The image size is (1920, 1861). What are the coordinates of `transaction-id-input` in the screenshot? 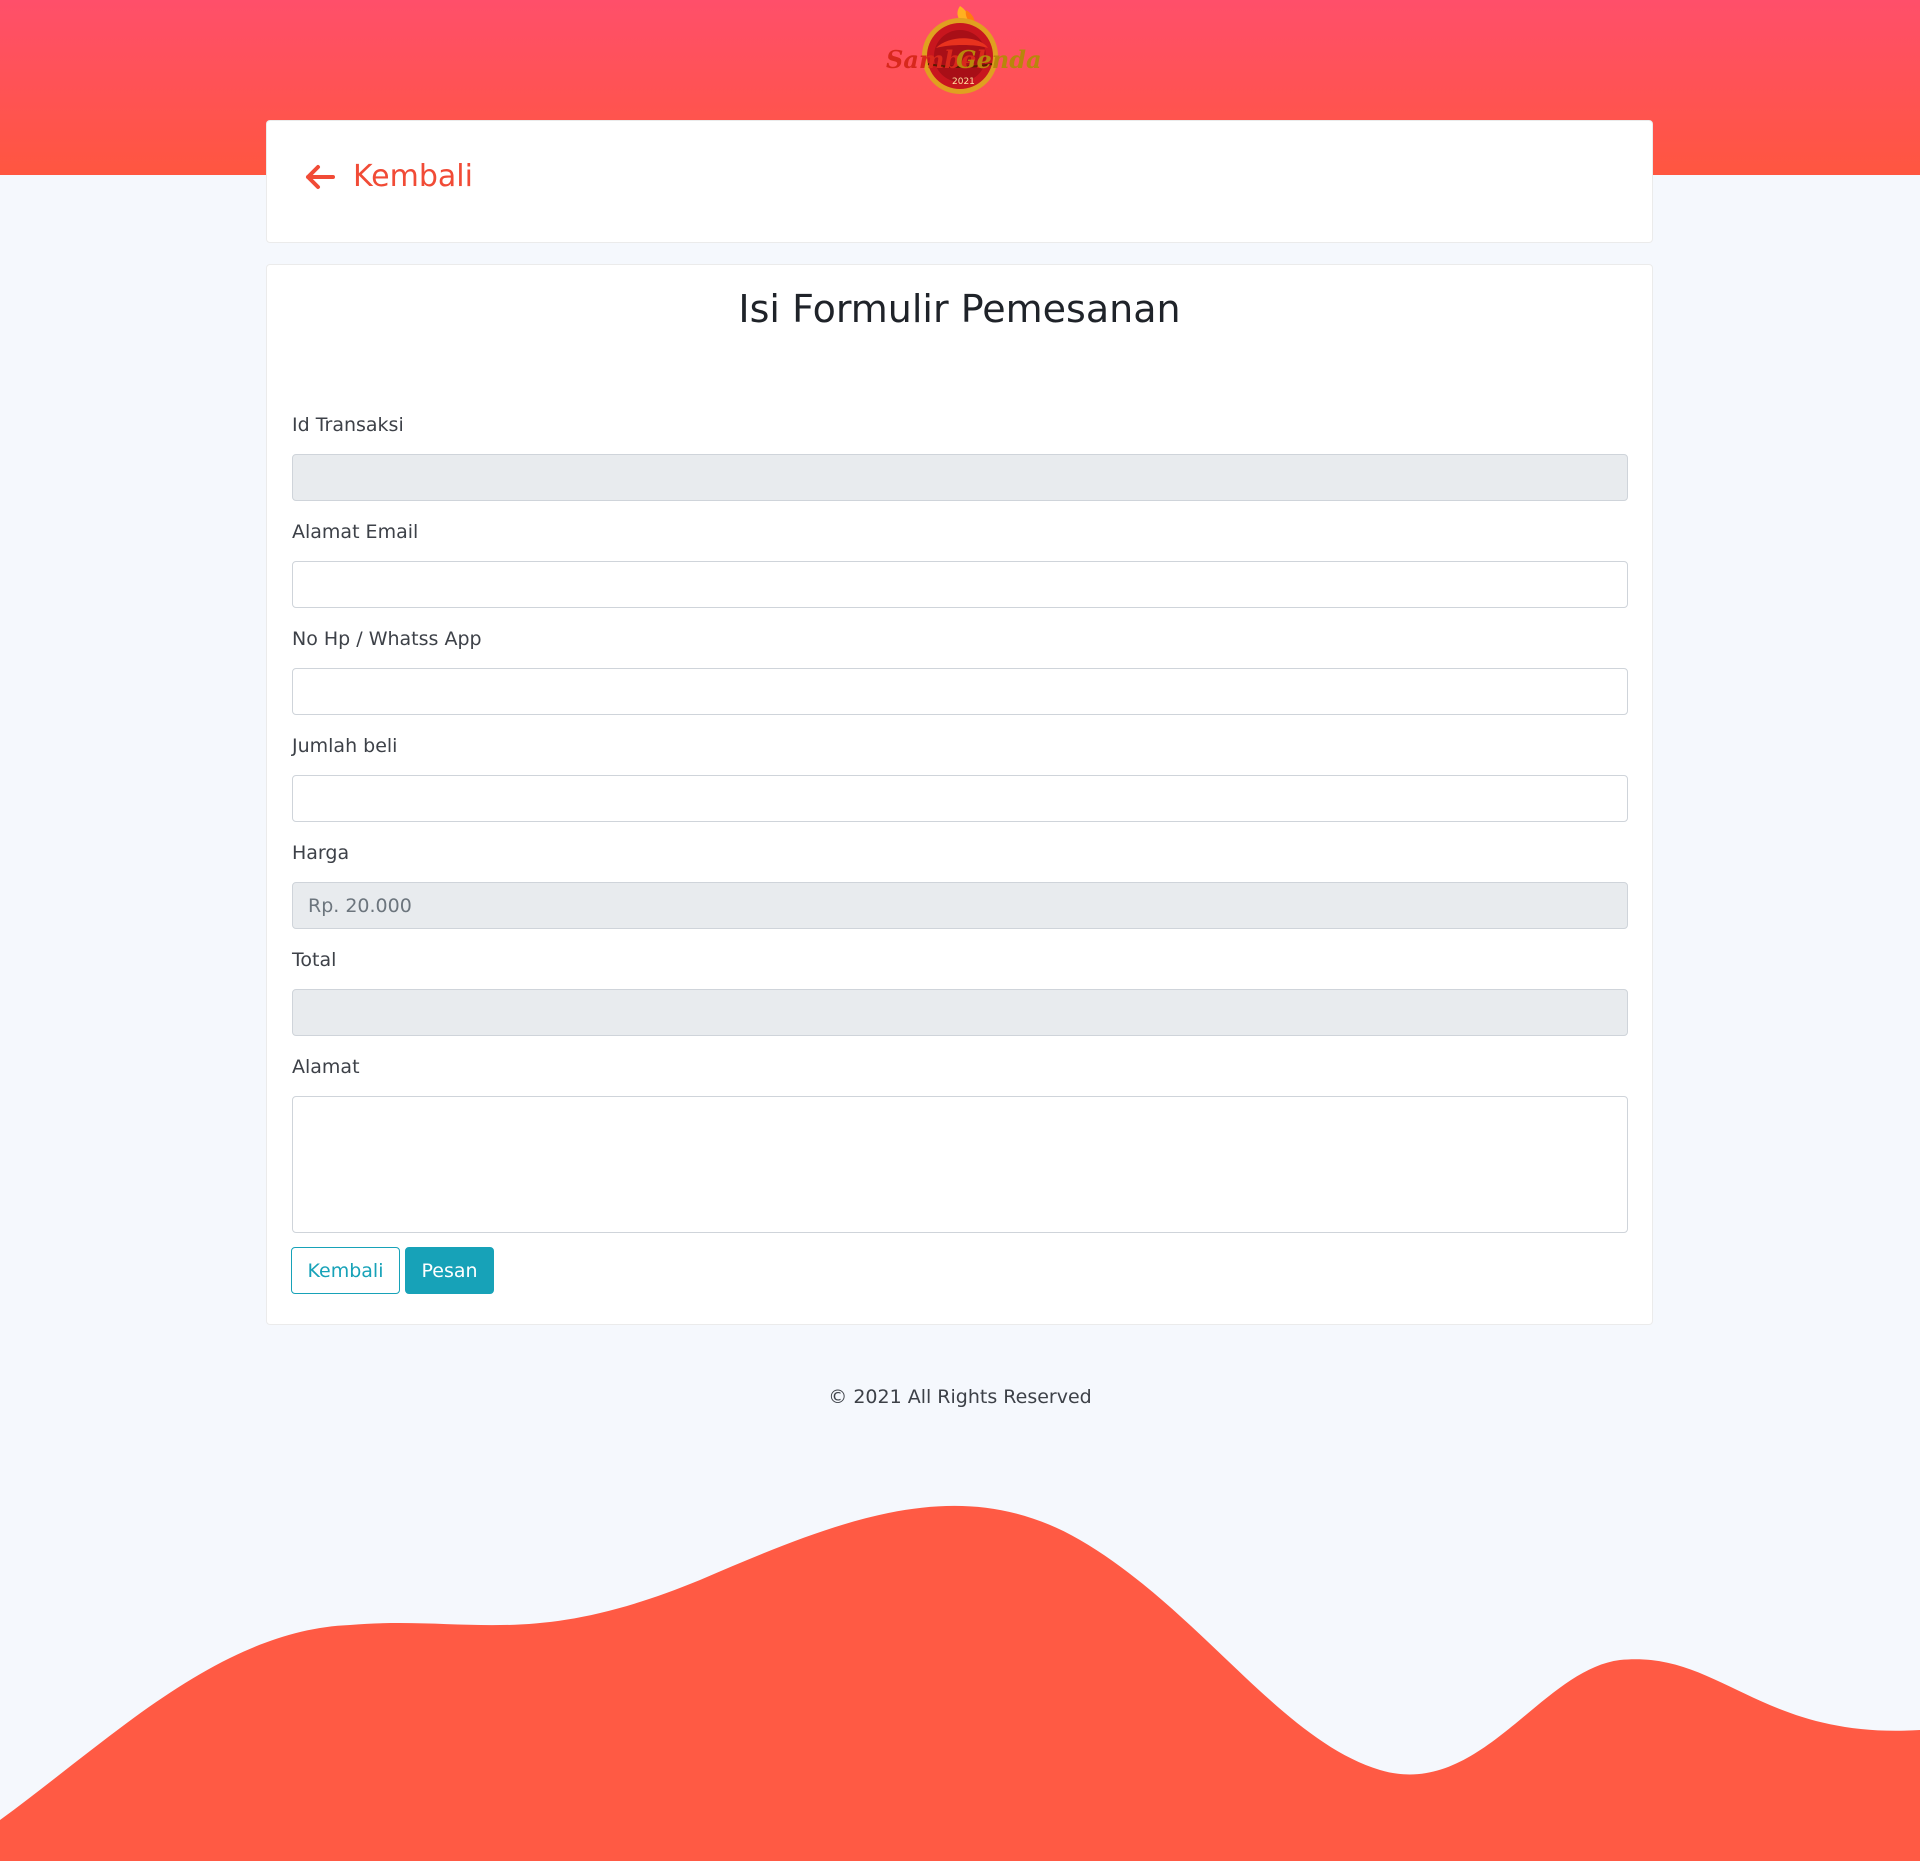 It's located at (960, 477).